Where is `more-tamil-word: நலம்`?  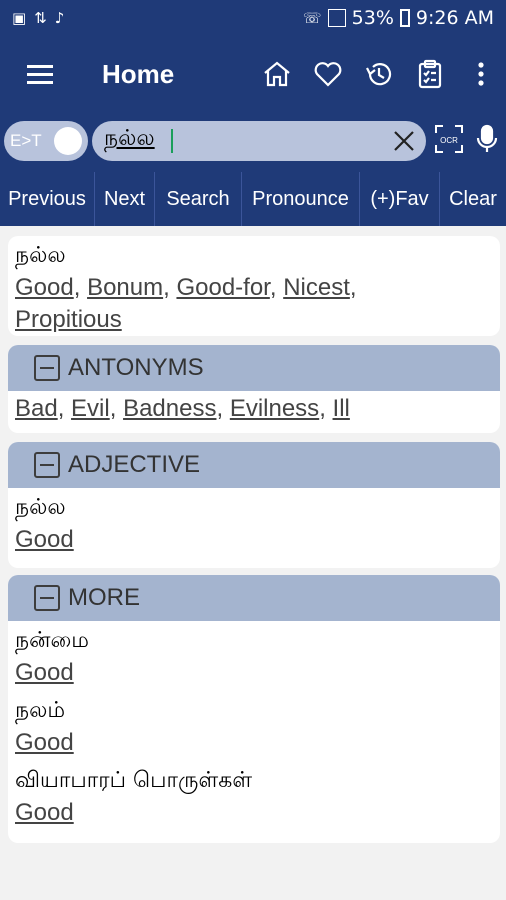
more-tamil-word: நலம் is located at coordinates (40, 710).